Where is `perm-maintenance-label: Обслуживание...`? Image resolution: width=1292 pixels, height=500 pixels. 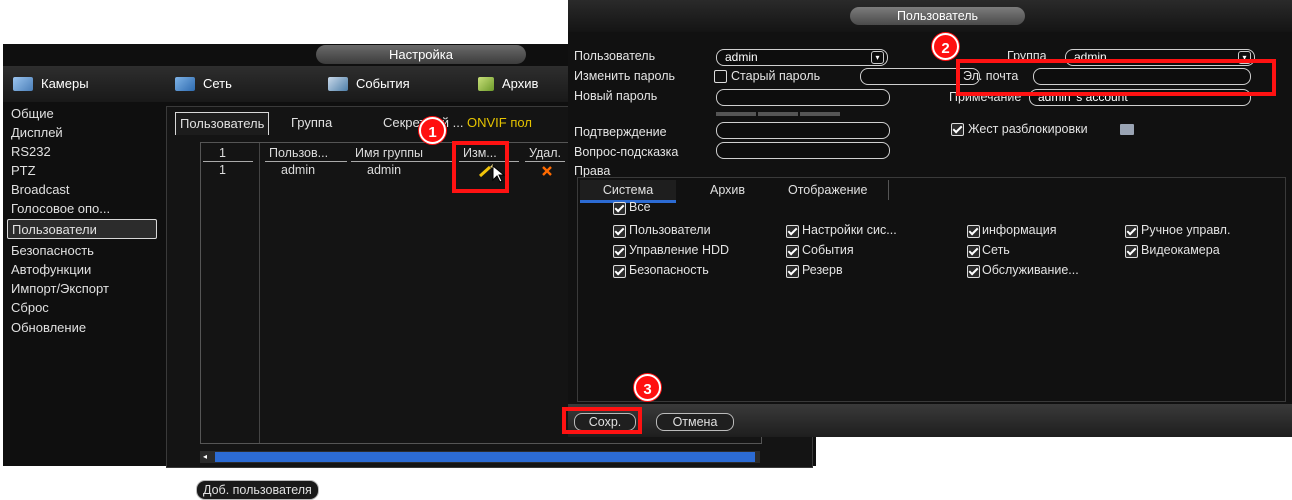
perm-maintenance-label: Обслуживание... is located at coordinates (1030, 270).